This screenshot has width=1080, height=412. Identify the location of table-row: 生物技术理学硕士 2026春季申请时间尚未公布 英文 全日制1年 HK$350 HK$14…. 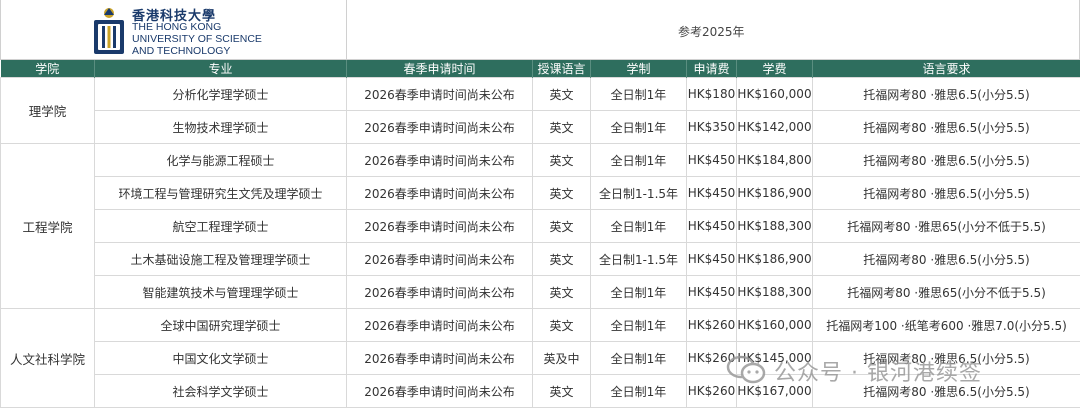
(540, 127).